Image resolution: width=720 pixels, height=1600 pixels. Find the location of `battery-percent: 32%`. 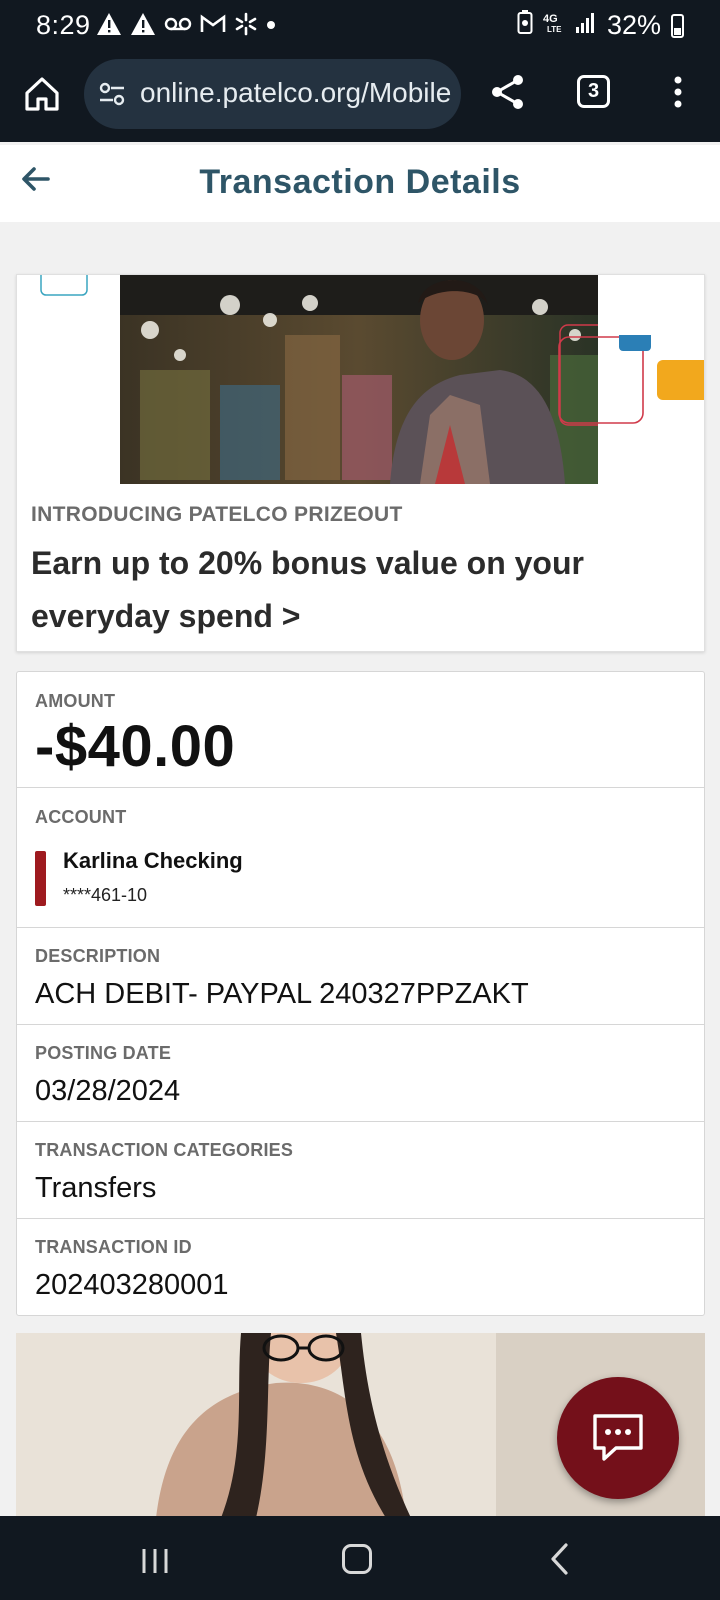

battery-percent: 32% is located at coordinates (633, 25).